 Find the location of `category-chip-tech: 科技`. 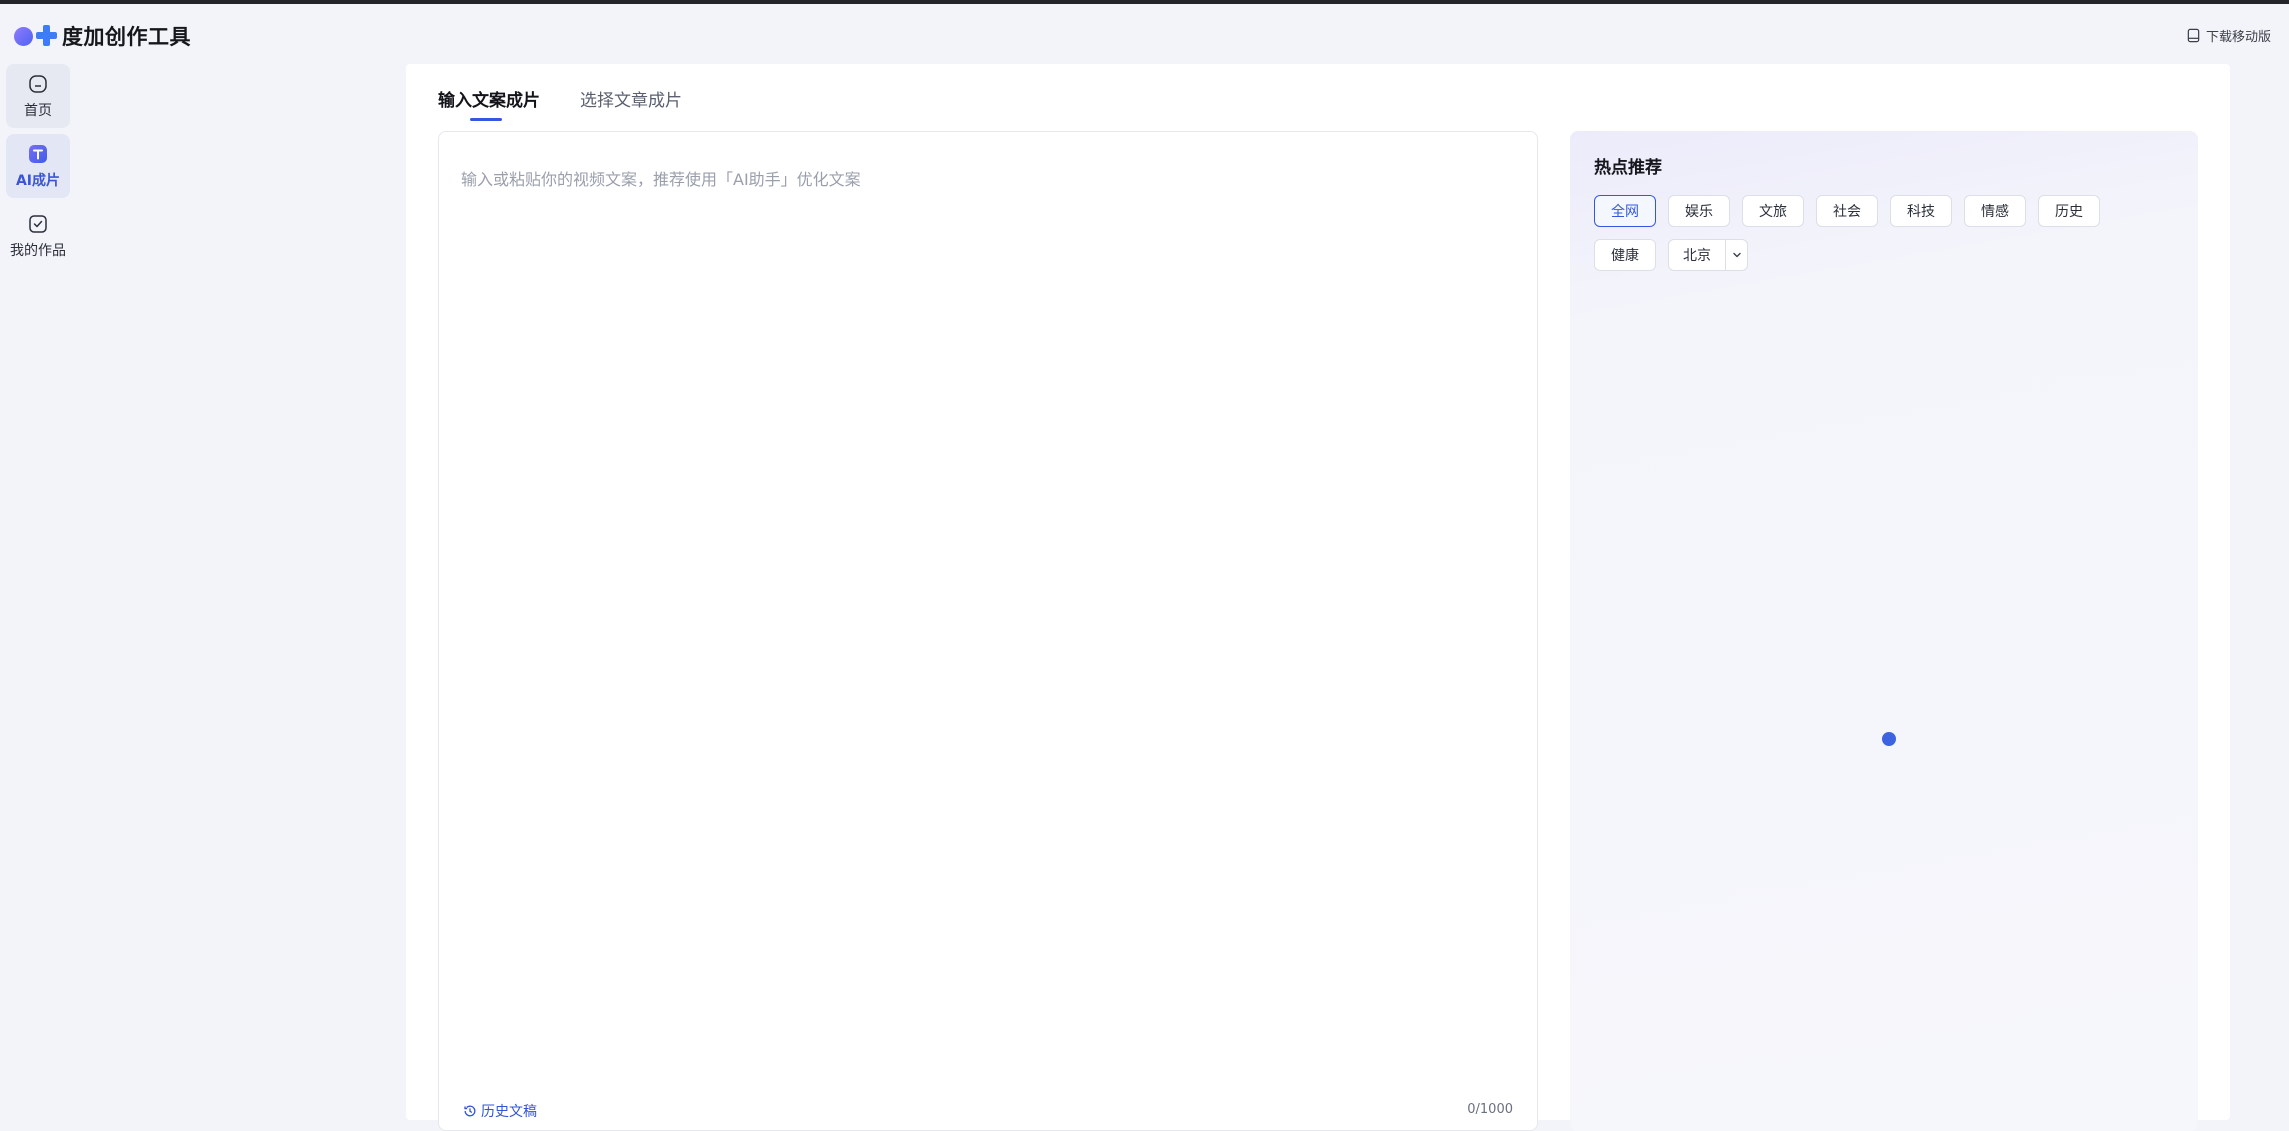

category-chip-tech: 科技 is located at coordinates (1921, 211).